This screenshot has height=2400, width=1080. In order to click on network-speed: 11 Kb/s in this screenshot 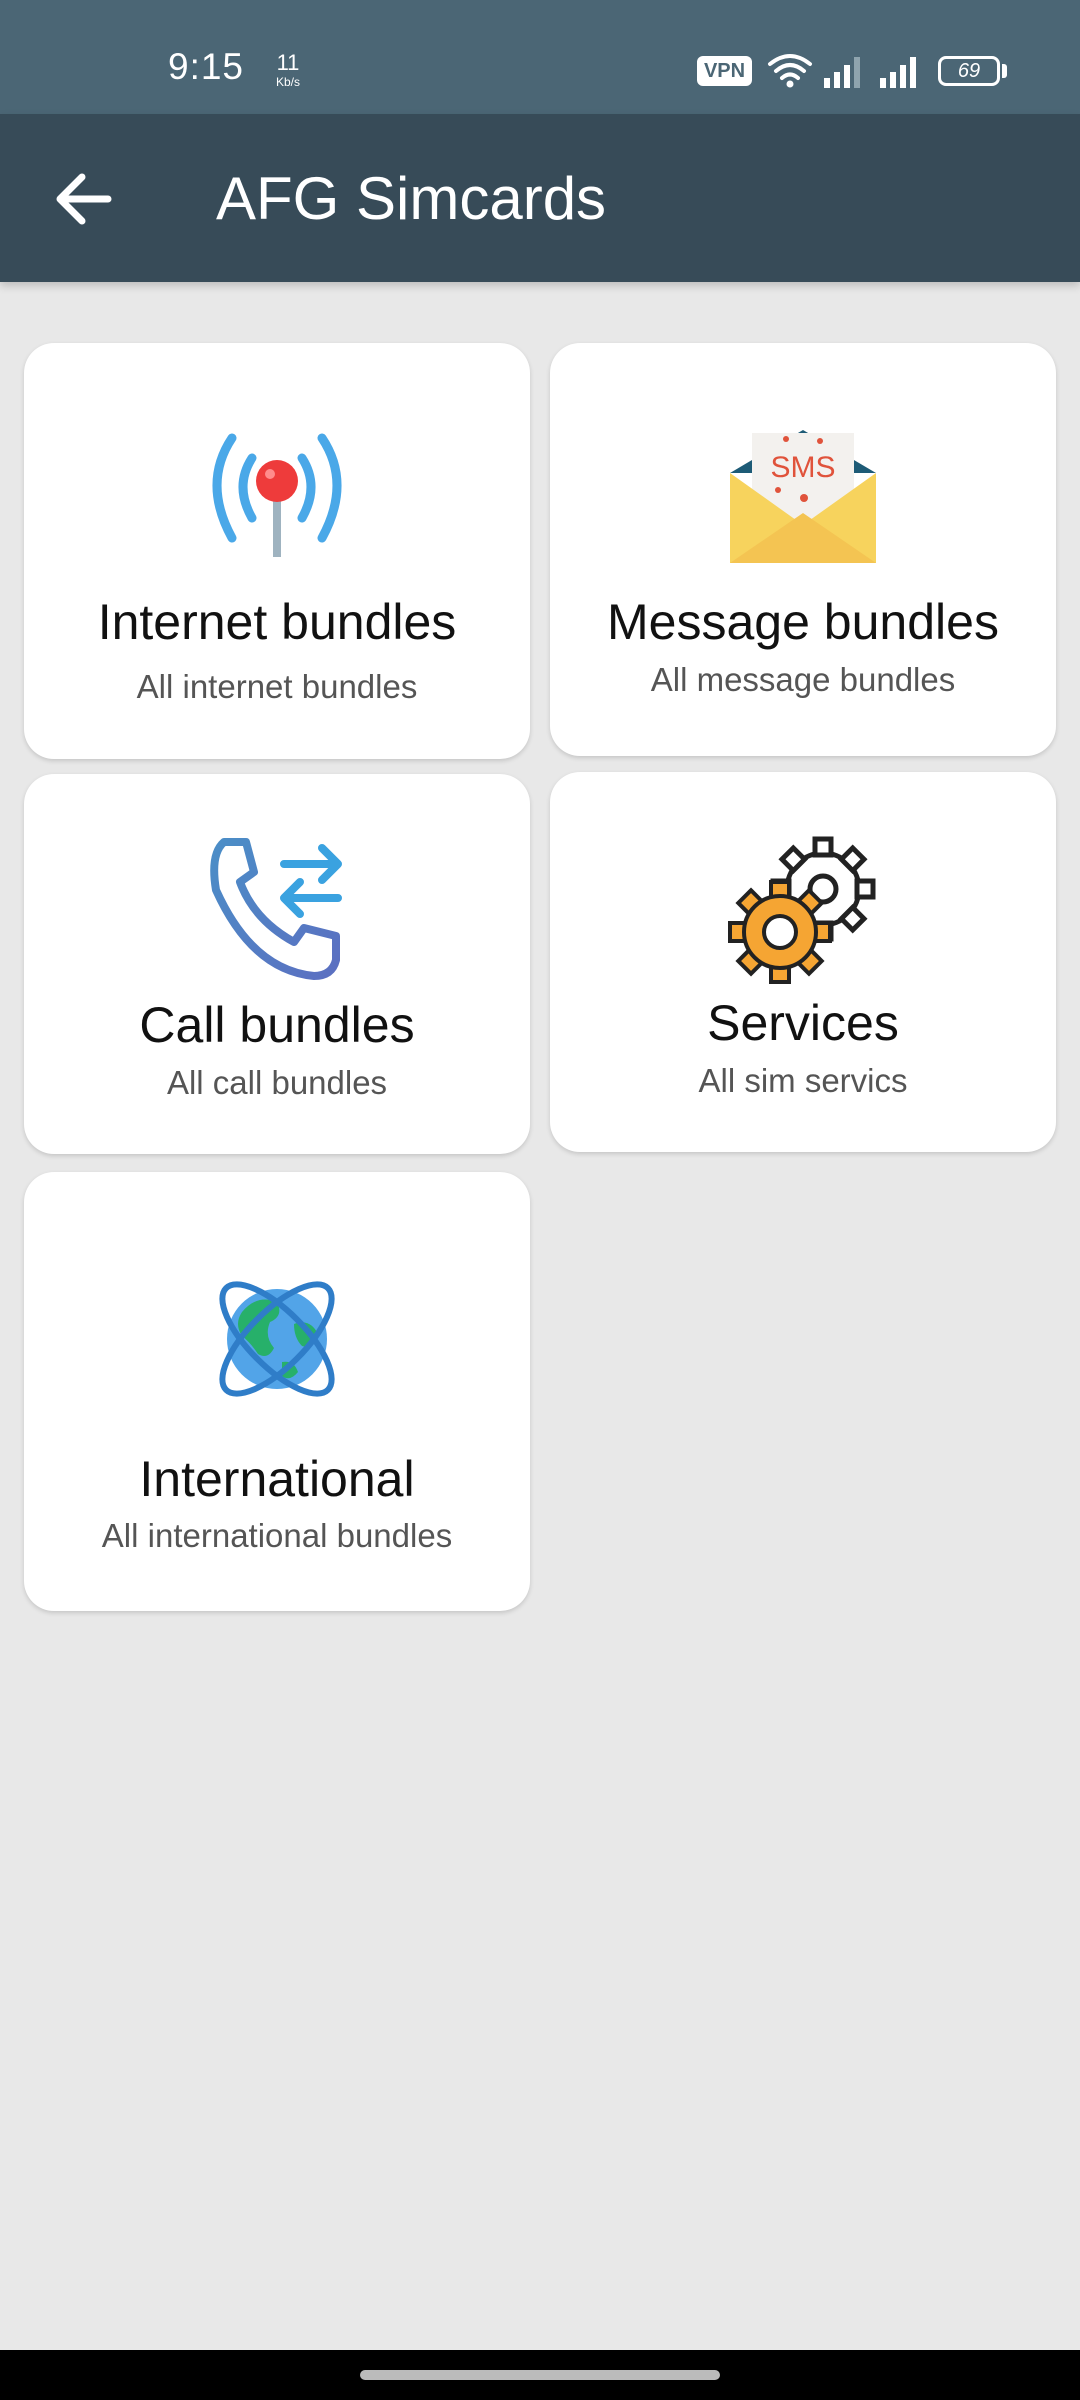, I will do `click(288, 69)`.